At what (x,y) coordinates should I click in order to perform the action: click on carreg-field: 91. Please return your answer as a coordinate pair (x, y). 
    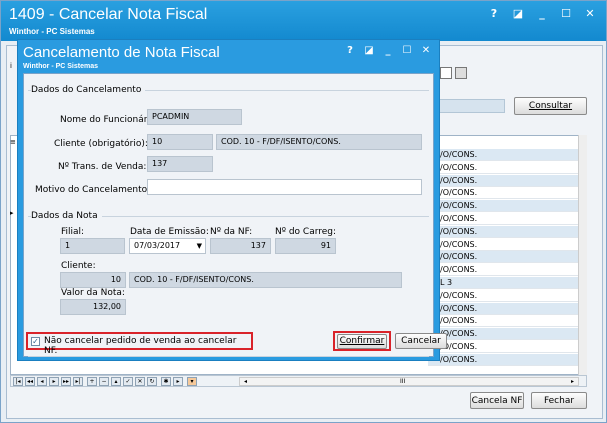
    Looking at the image, I should click on (305, 246).